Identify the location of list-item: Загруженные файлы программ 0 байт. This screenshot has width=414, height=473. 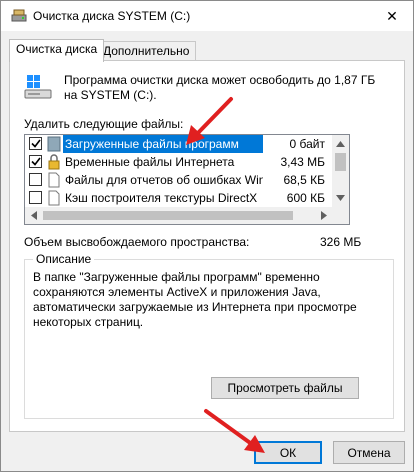
(179, 144).